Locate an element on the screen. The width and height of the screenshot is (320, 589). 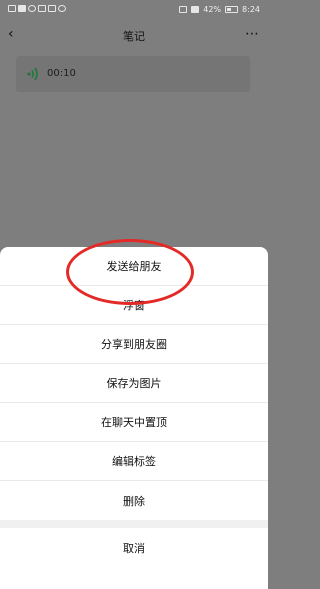
save-as-image-button: 保存为图片 is located at coordinates (134, 383).